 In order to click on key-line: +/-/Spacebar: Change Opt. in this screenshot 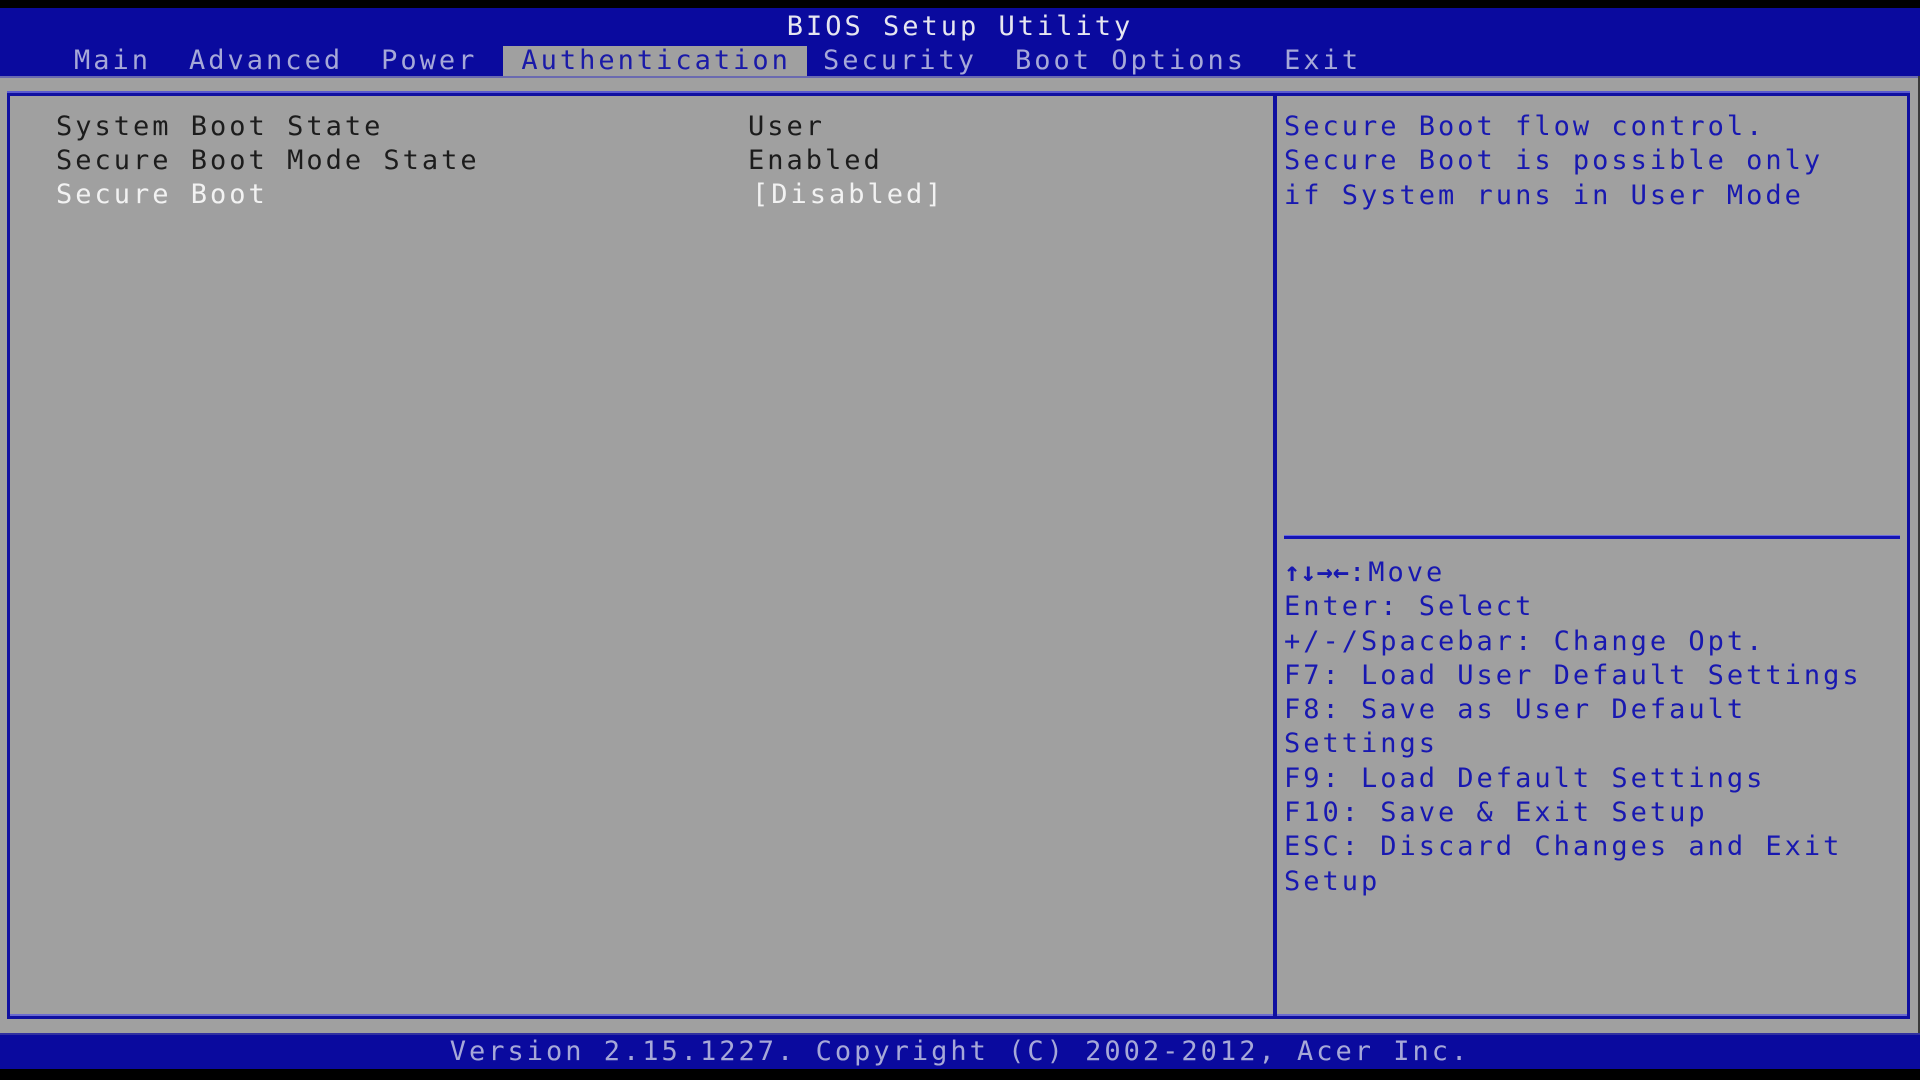, I will do `click(1525, 641)`.